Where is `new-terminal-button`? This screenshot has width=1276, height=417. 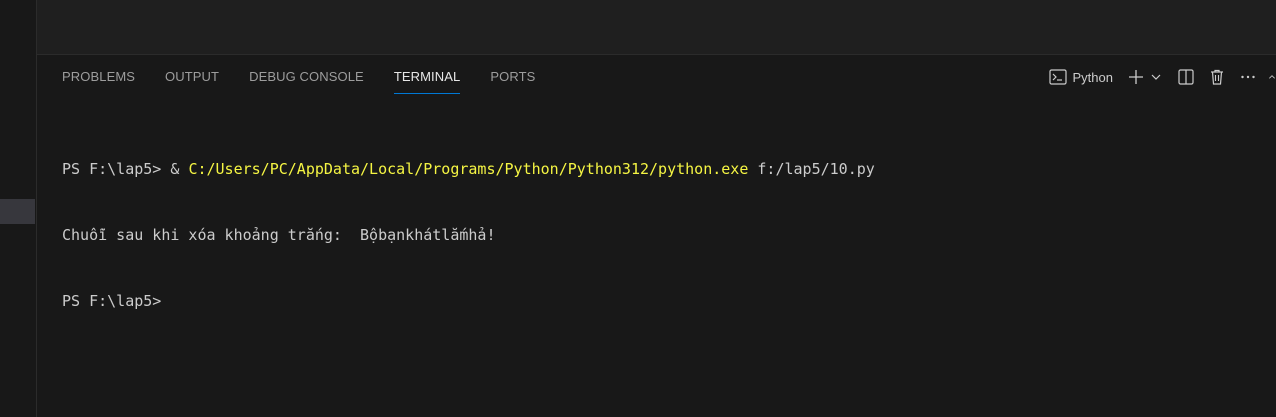
new-terminal-button is located at coordinates (1136, 77).